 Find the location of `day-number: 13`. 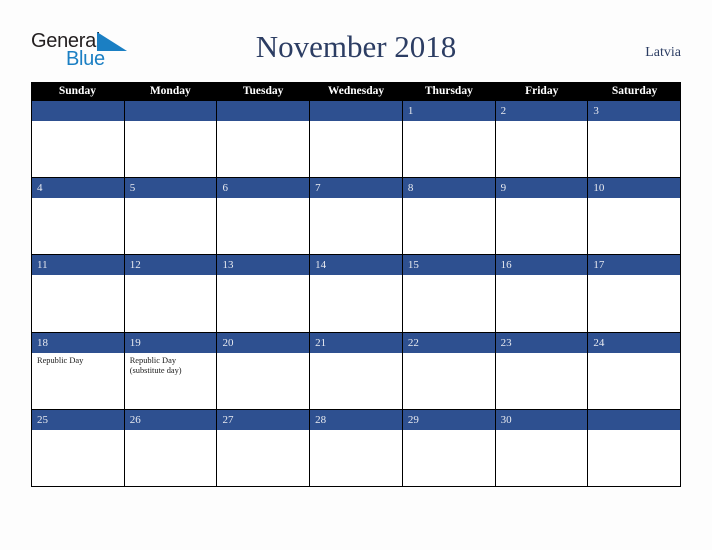

day-number: 13 is located at coordinates (263, 265).